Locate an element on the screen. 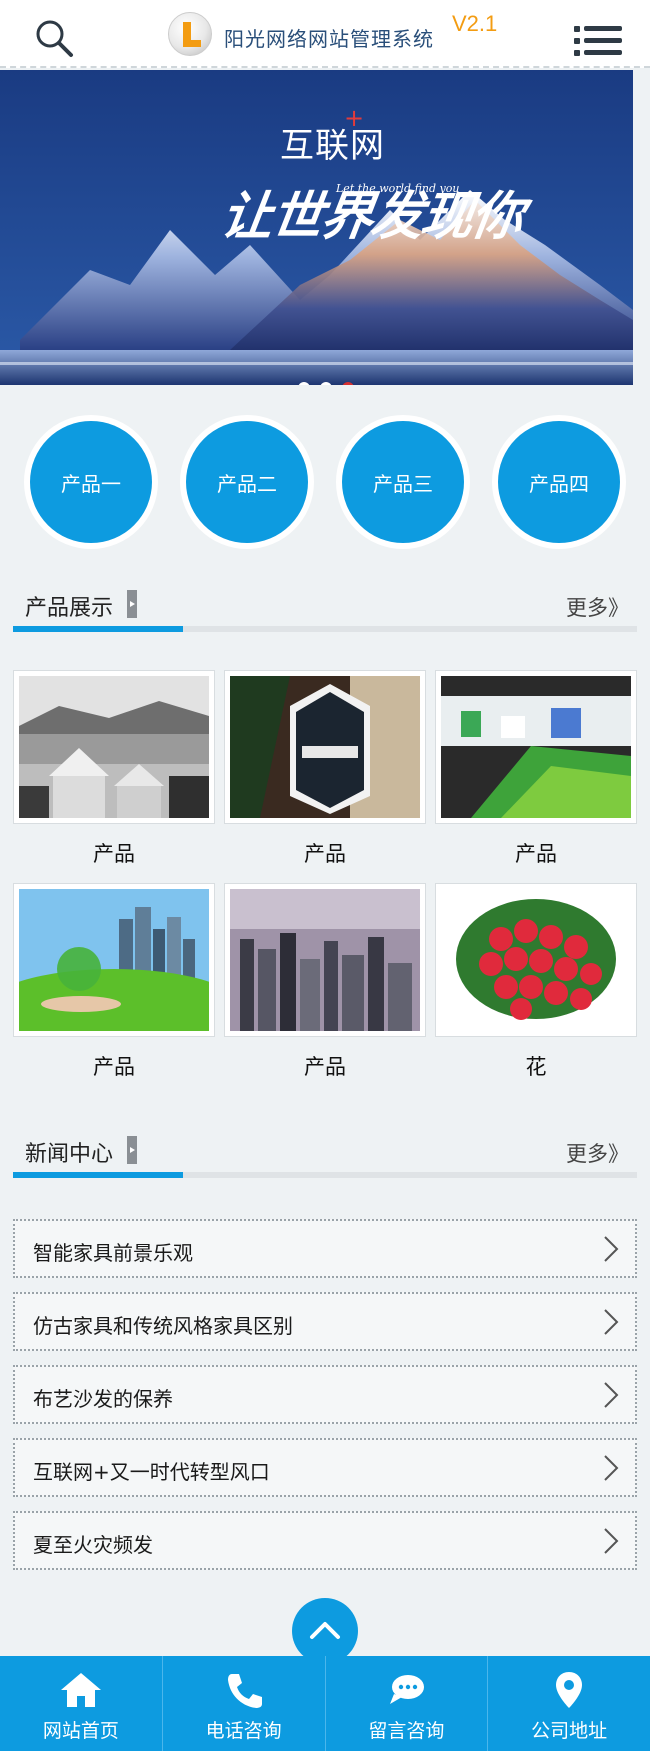 This screenshot has width=650, height=1751. nav-label: 公司地址 is located at coordinates (569, 1731).